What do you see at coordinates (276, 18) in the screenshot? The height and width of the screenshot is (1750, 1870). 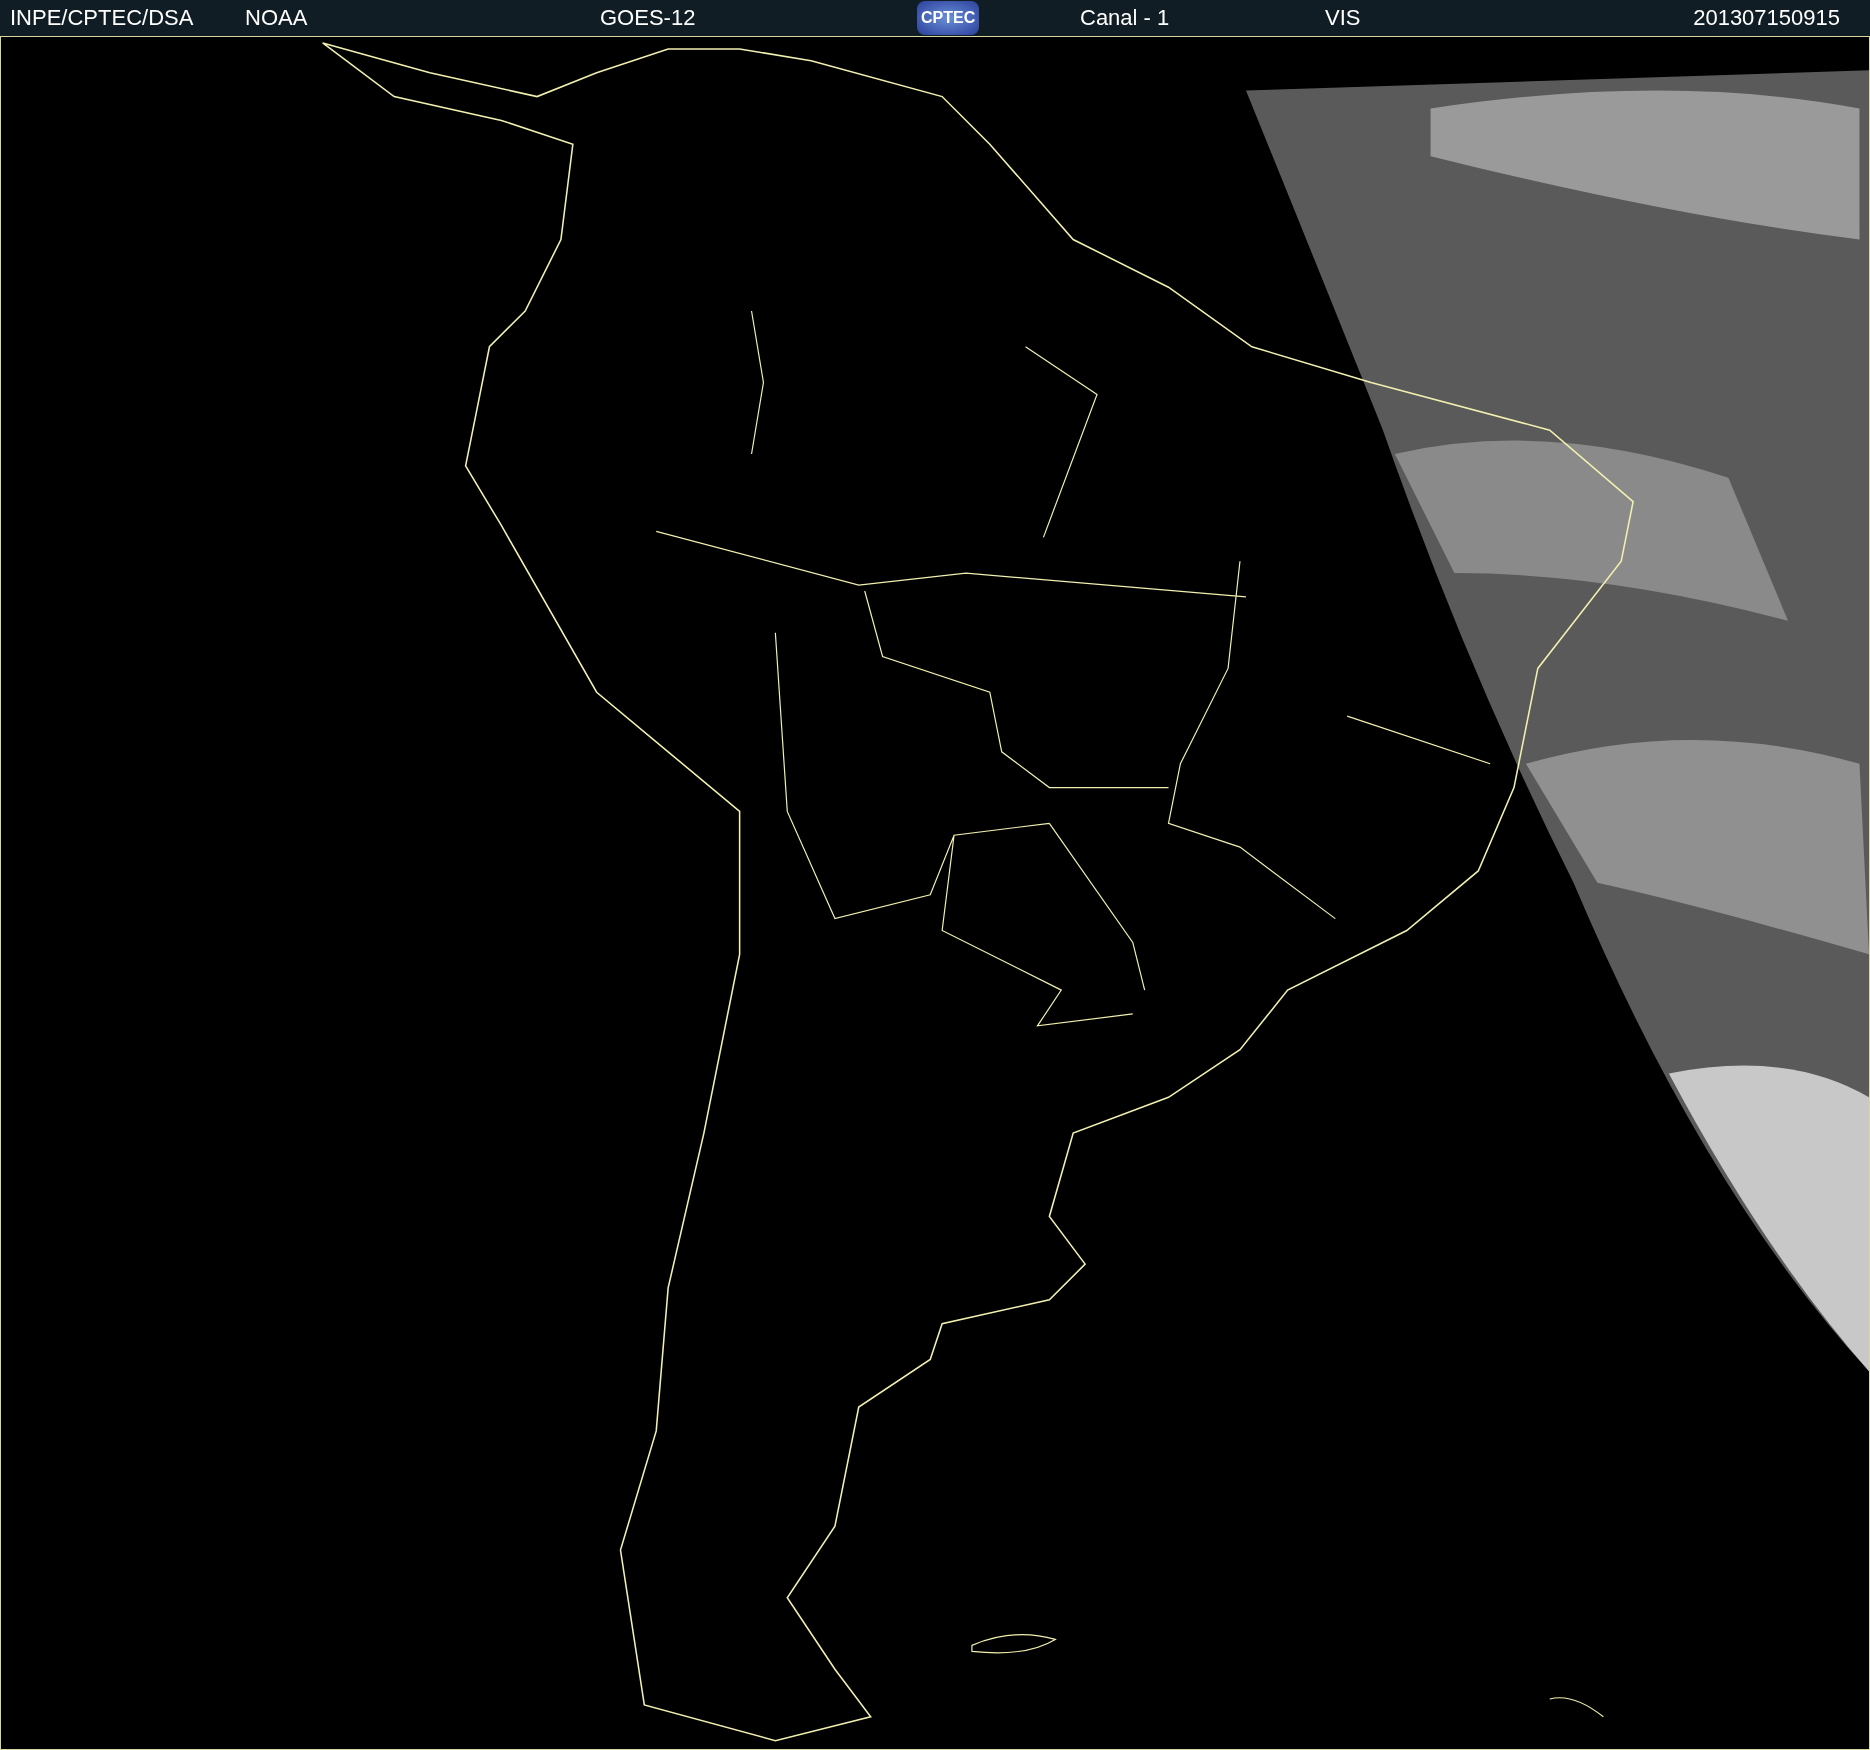 I see `header-label: NOAA` at bounding box center [276, 18].